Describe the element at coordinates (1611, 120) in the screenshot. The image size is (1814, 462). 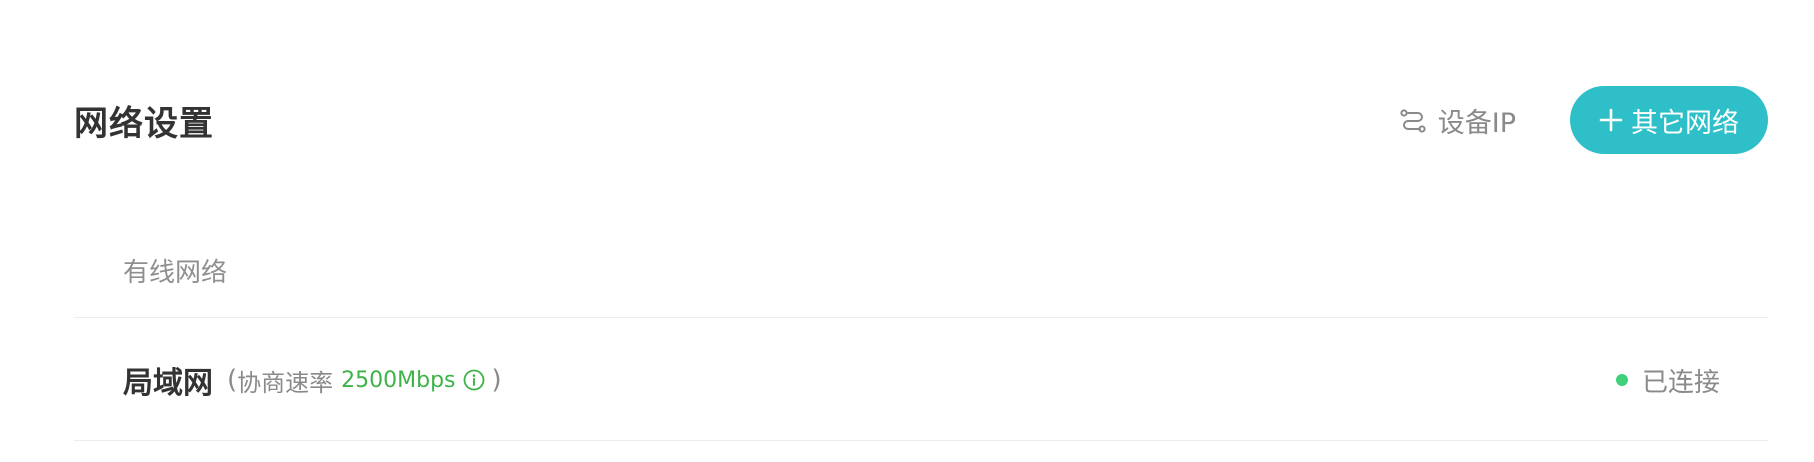
I see `plus-icon` at that location.